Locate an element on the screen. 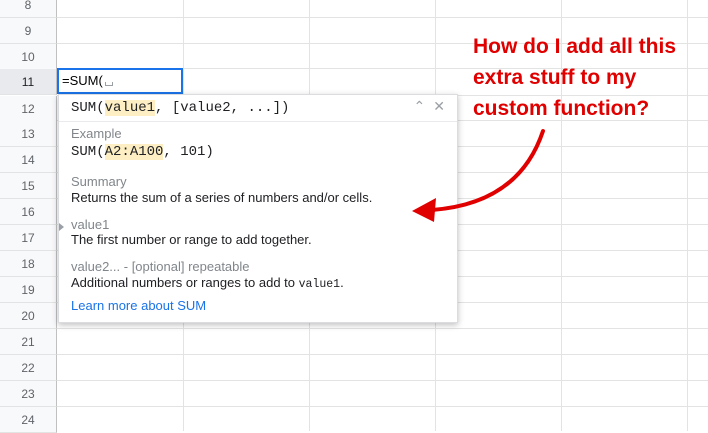  row-header: 12 is located at coordinates (28, 109).